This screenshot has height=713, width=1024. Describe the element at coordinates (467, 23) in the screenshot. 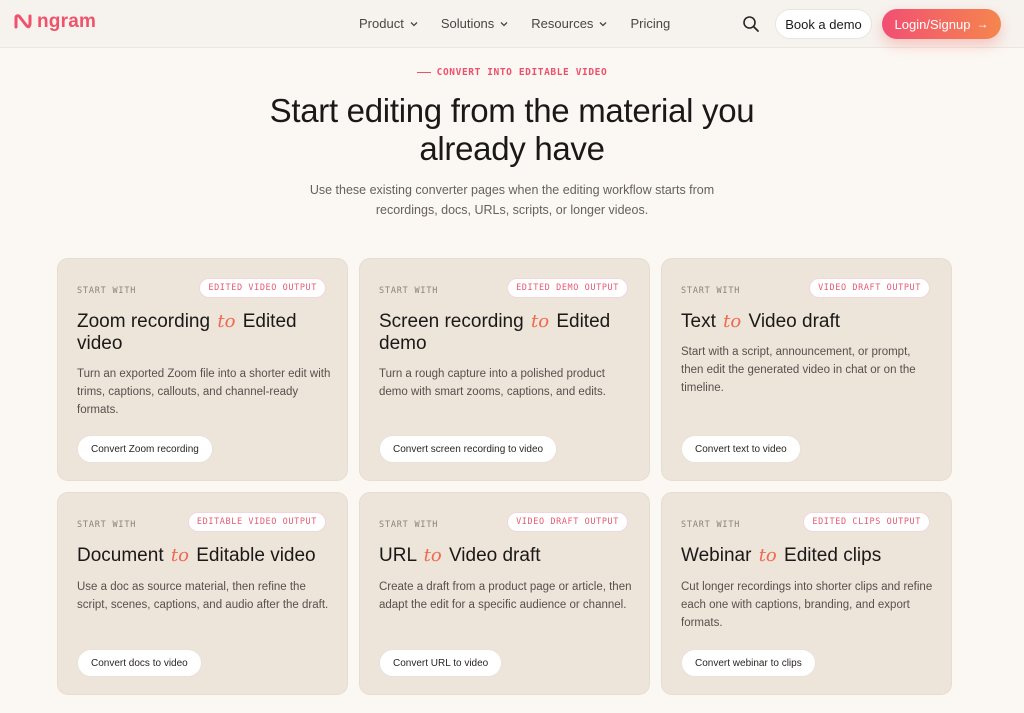

I see `nav-item-label: Solutions` at that location.